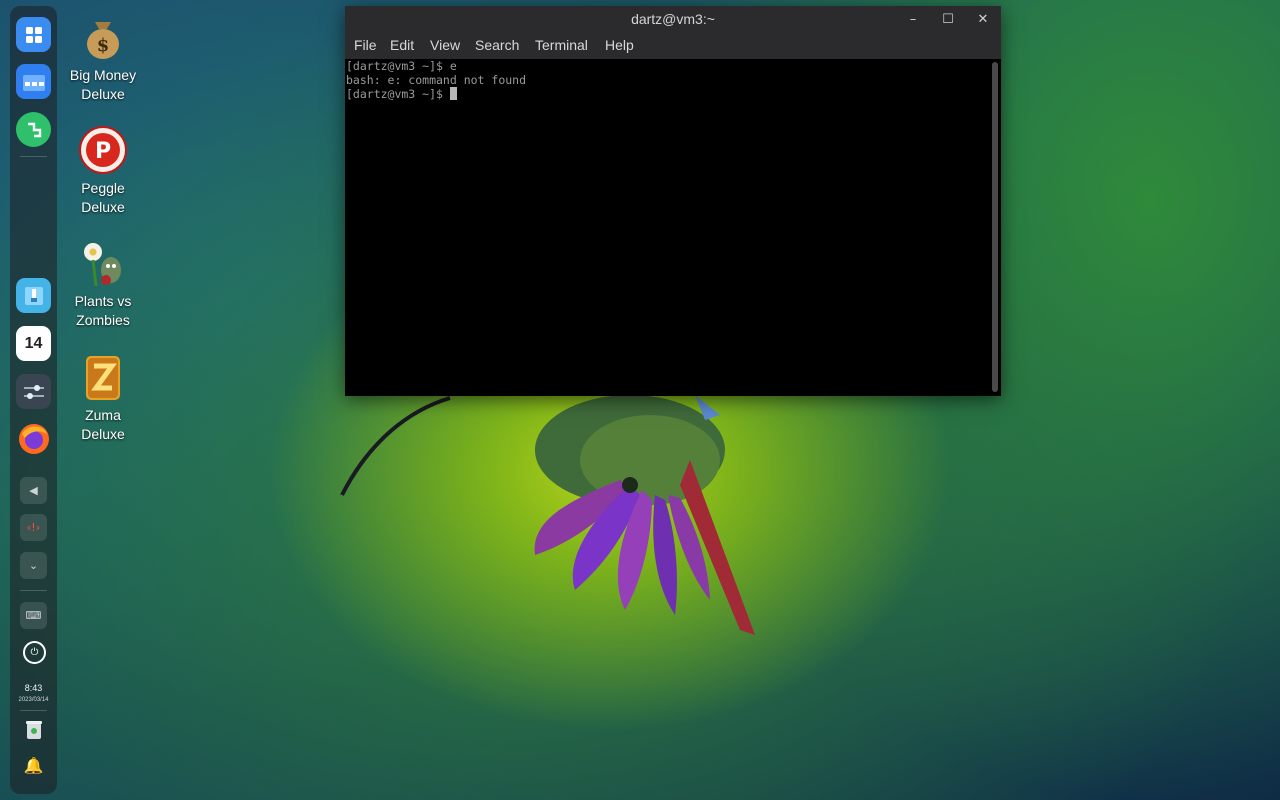 The width and height of the screenshot is (1280, 800). I want to click on menu-search: Search, so click(497, 45).